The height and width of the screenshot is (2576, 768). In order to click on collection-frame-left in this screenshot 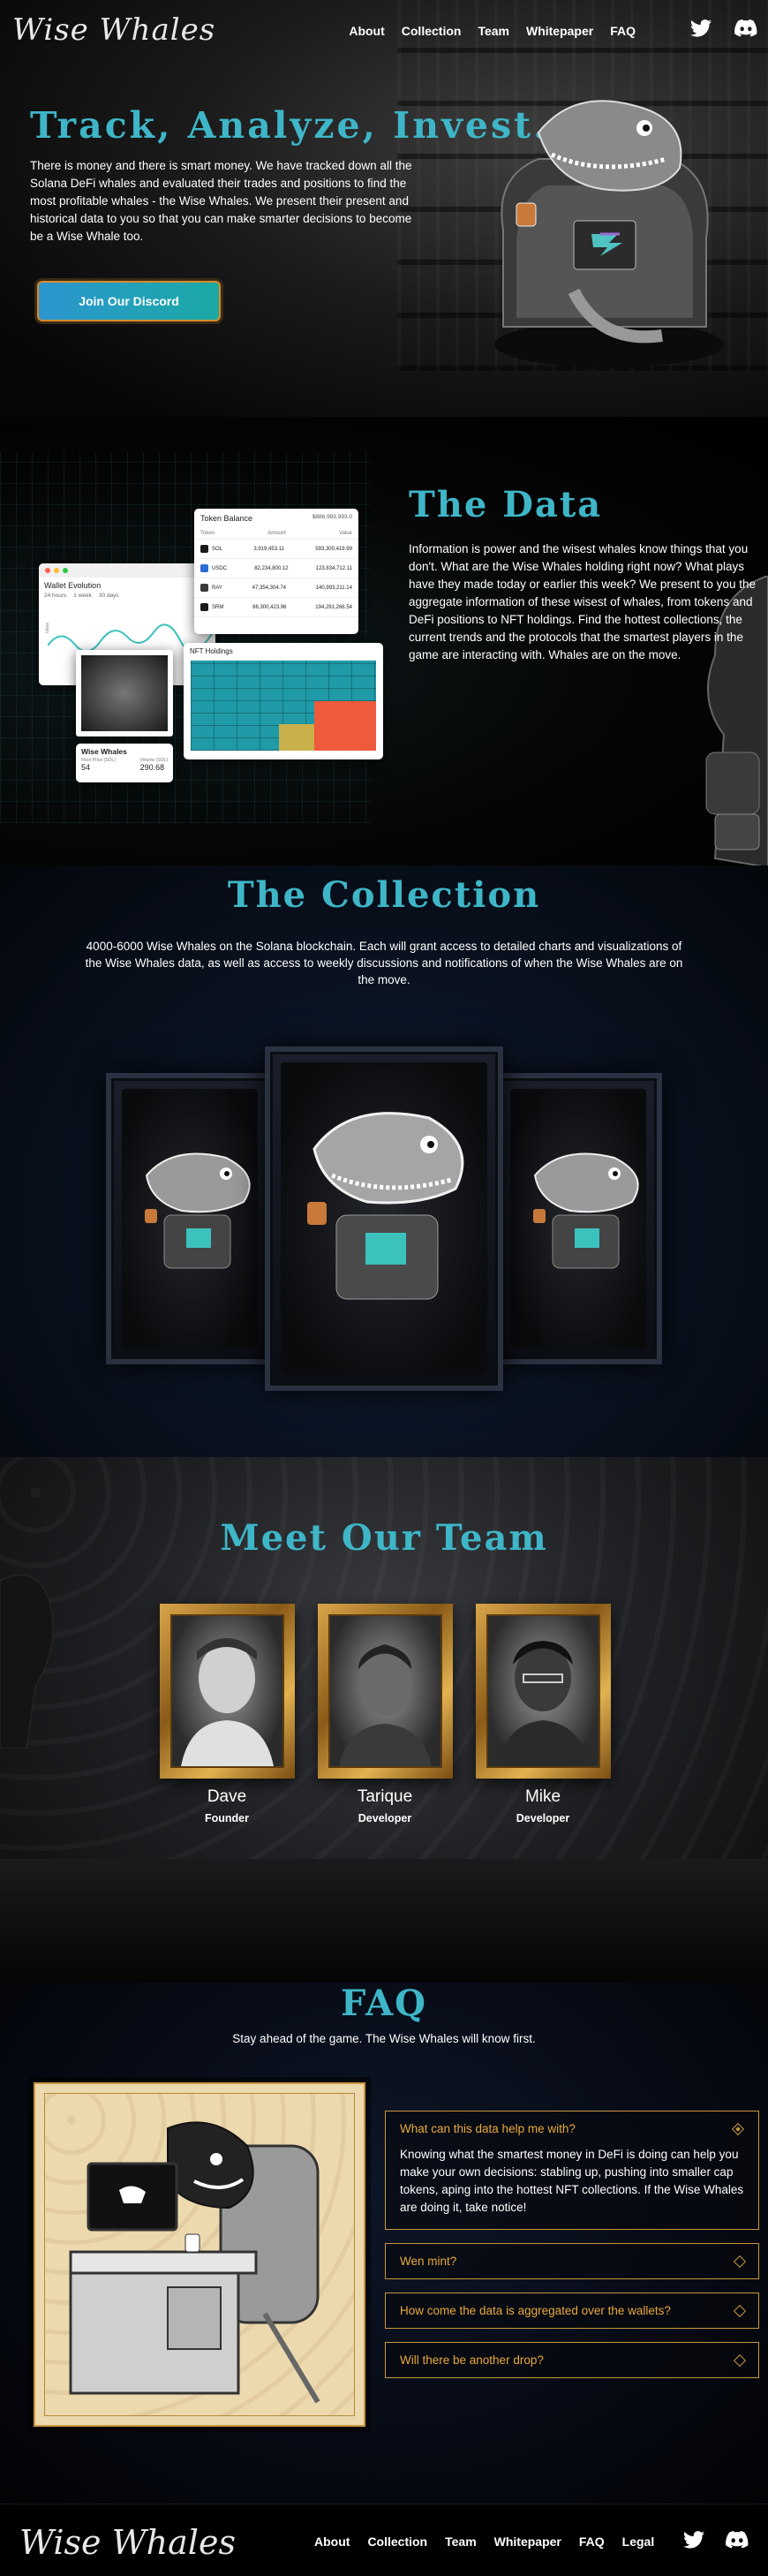, I will do `click(190, 1219)`.